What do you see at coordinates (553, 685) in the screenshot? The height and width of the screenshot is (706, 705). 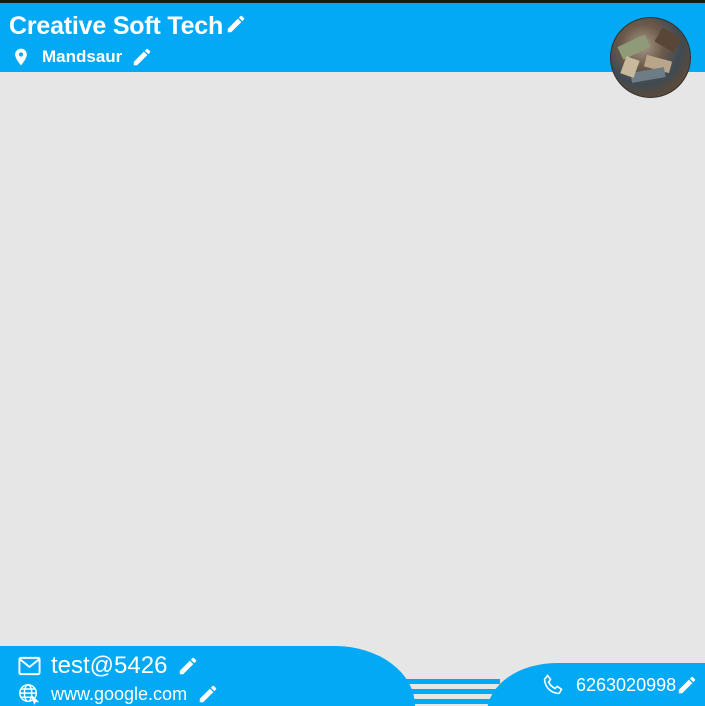 I see `phone-icon` at bounding box center [553, 685].